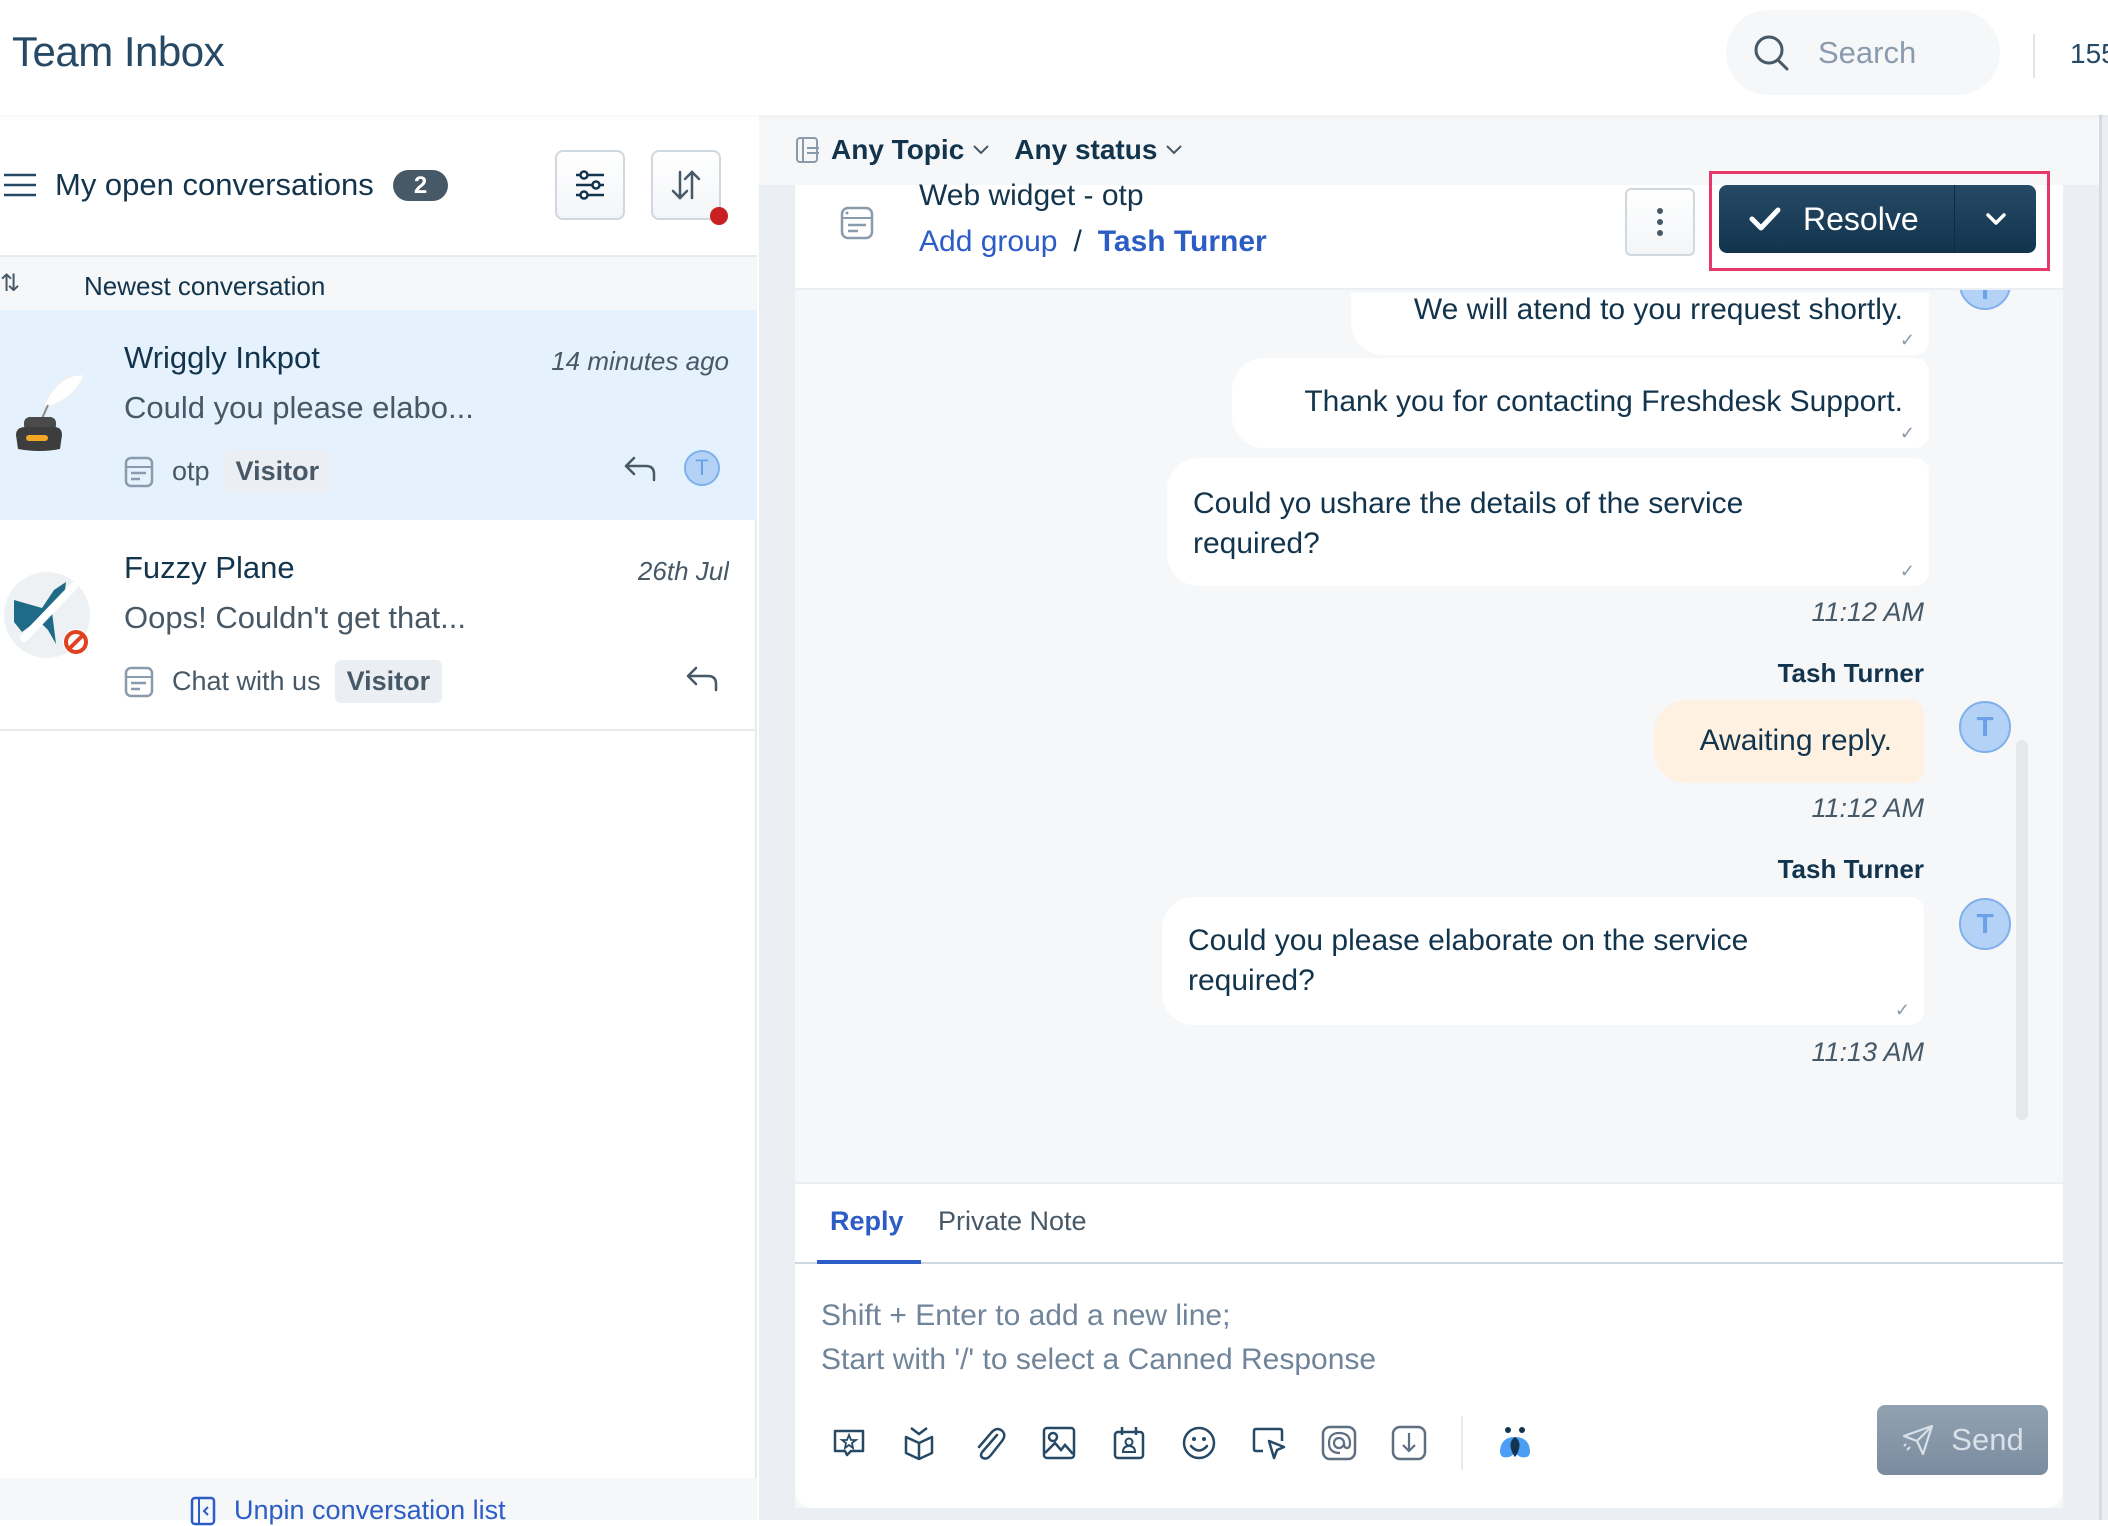 The height and width of the screenshot is (1526, 2108). I want to click on resolve-button-group: Resolve, so click(1877, 219).